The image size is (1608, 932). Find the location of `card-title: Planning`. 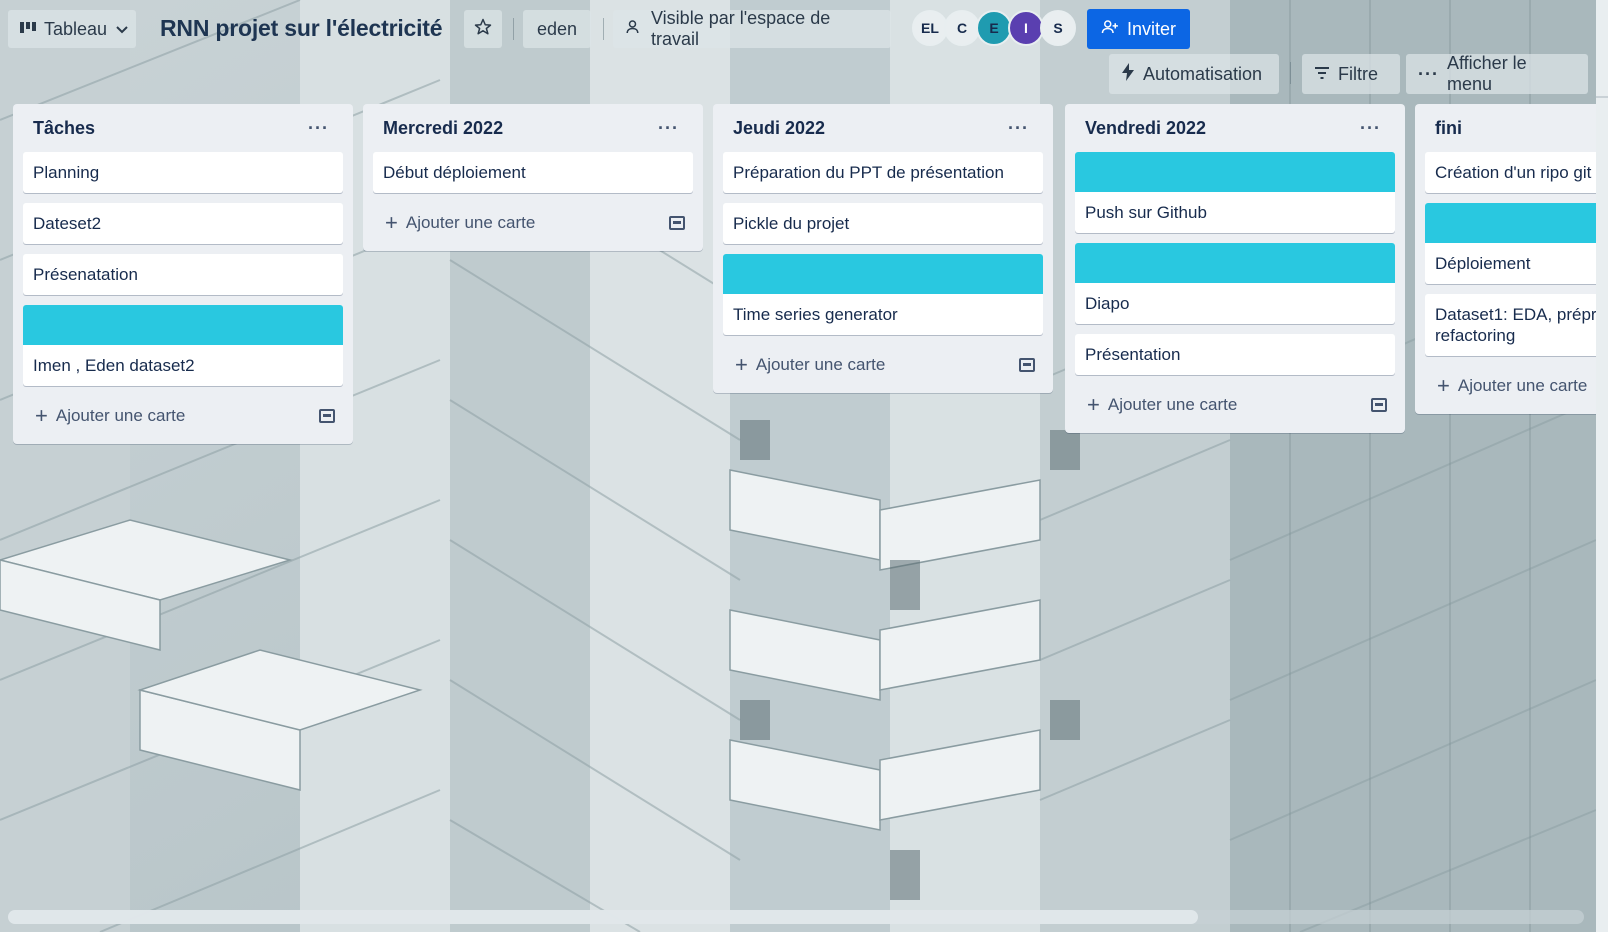

card-title: Planning is located at coordinates (66, 172).